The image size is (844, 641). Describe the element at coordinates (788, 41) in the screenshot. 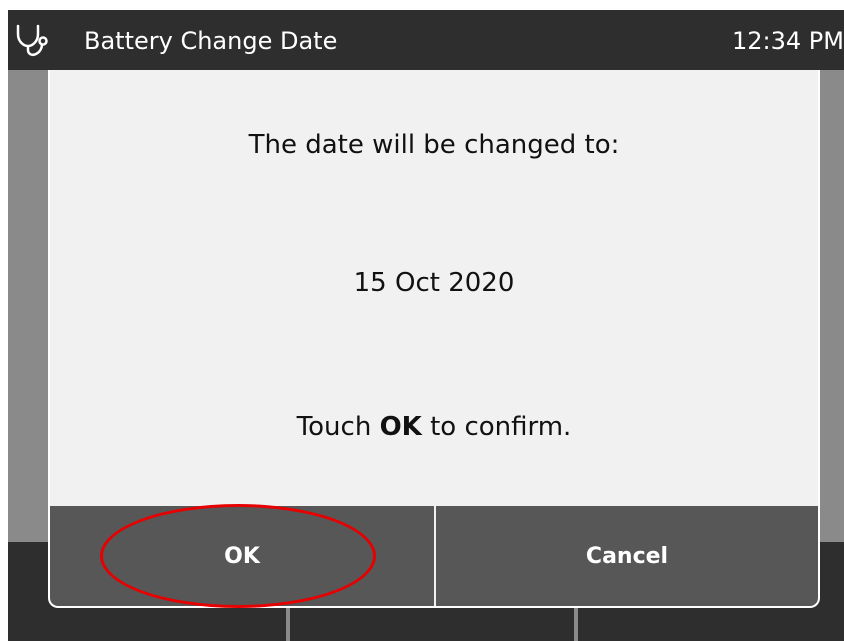

I see `clock: 12:34 PM` at that location.